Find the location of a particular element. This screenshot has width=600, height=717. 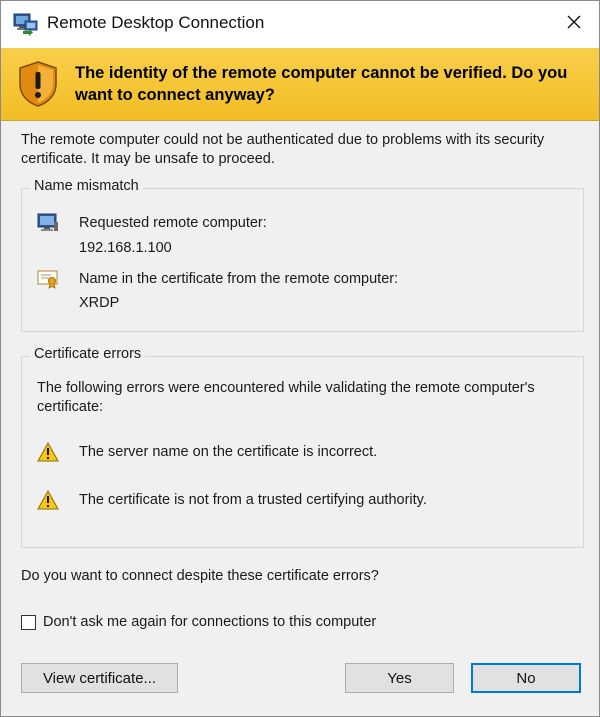

window-title: Remote Desktop Connection is located at coordinates (156, 22).